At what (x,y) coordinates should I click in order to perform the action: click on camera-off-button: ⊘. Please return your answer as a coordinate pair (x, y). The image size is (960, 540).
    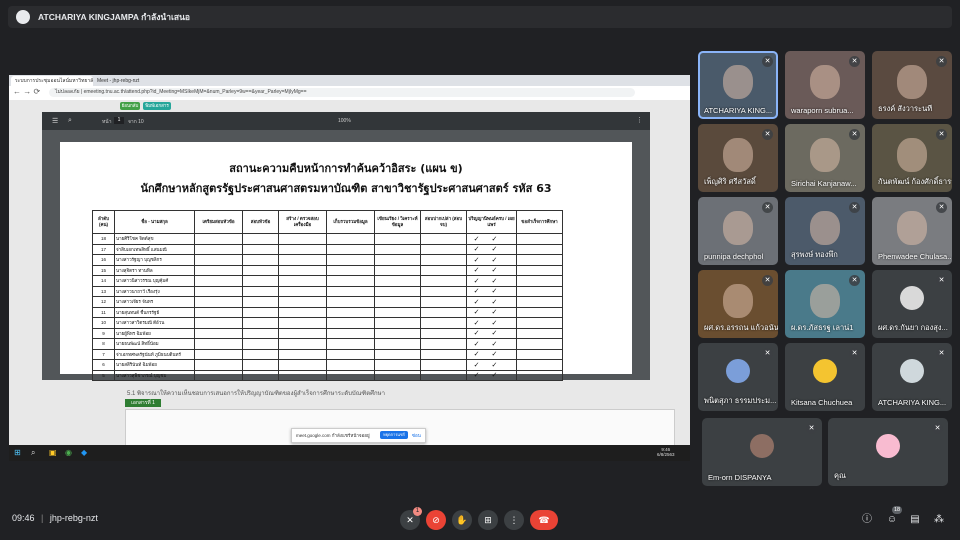
    Looking at the image, I should click on (436, 520).